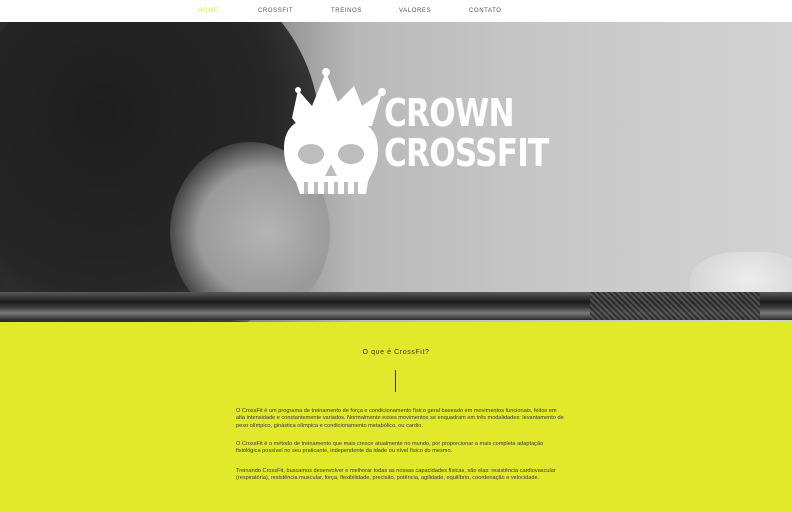 The image size is (792, 511). Describe the element at coordinates (208, 11) in the screenshot. I see `nav-item-home: HOME` at that location.